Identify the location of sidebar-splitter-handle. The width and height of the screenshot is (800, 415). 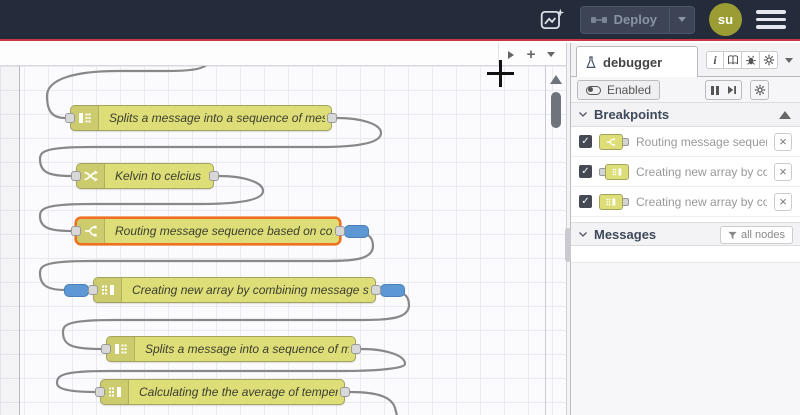
(568, 245).